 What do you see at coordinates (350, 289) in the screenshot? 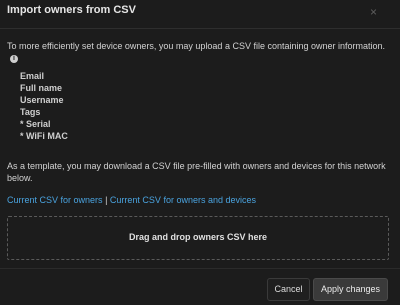
I see `apply-changes-button: Apply changes` at bounding box center [350, 289].